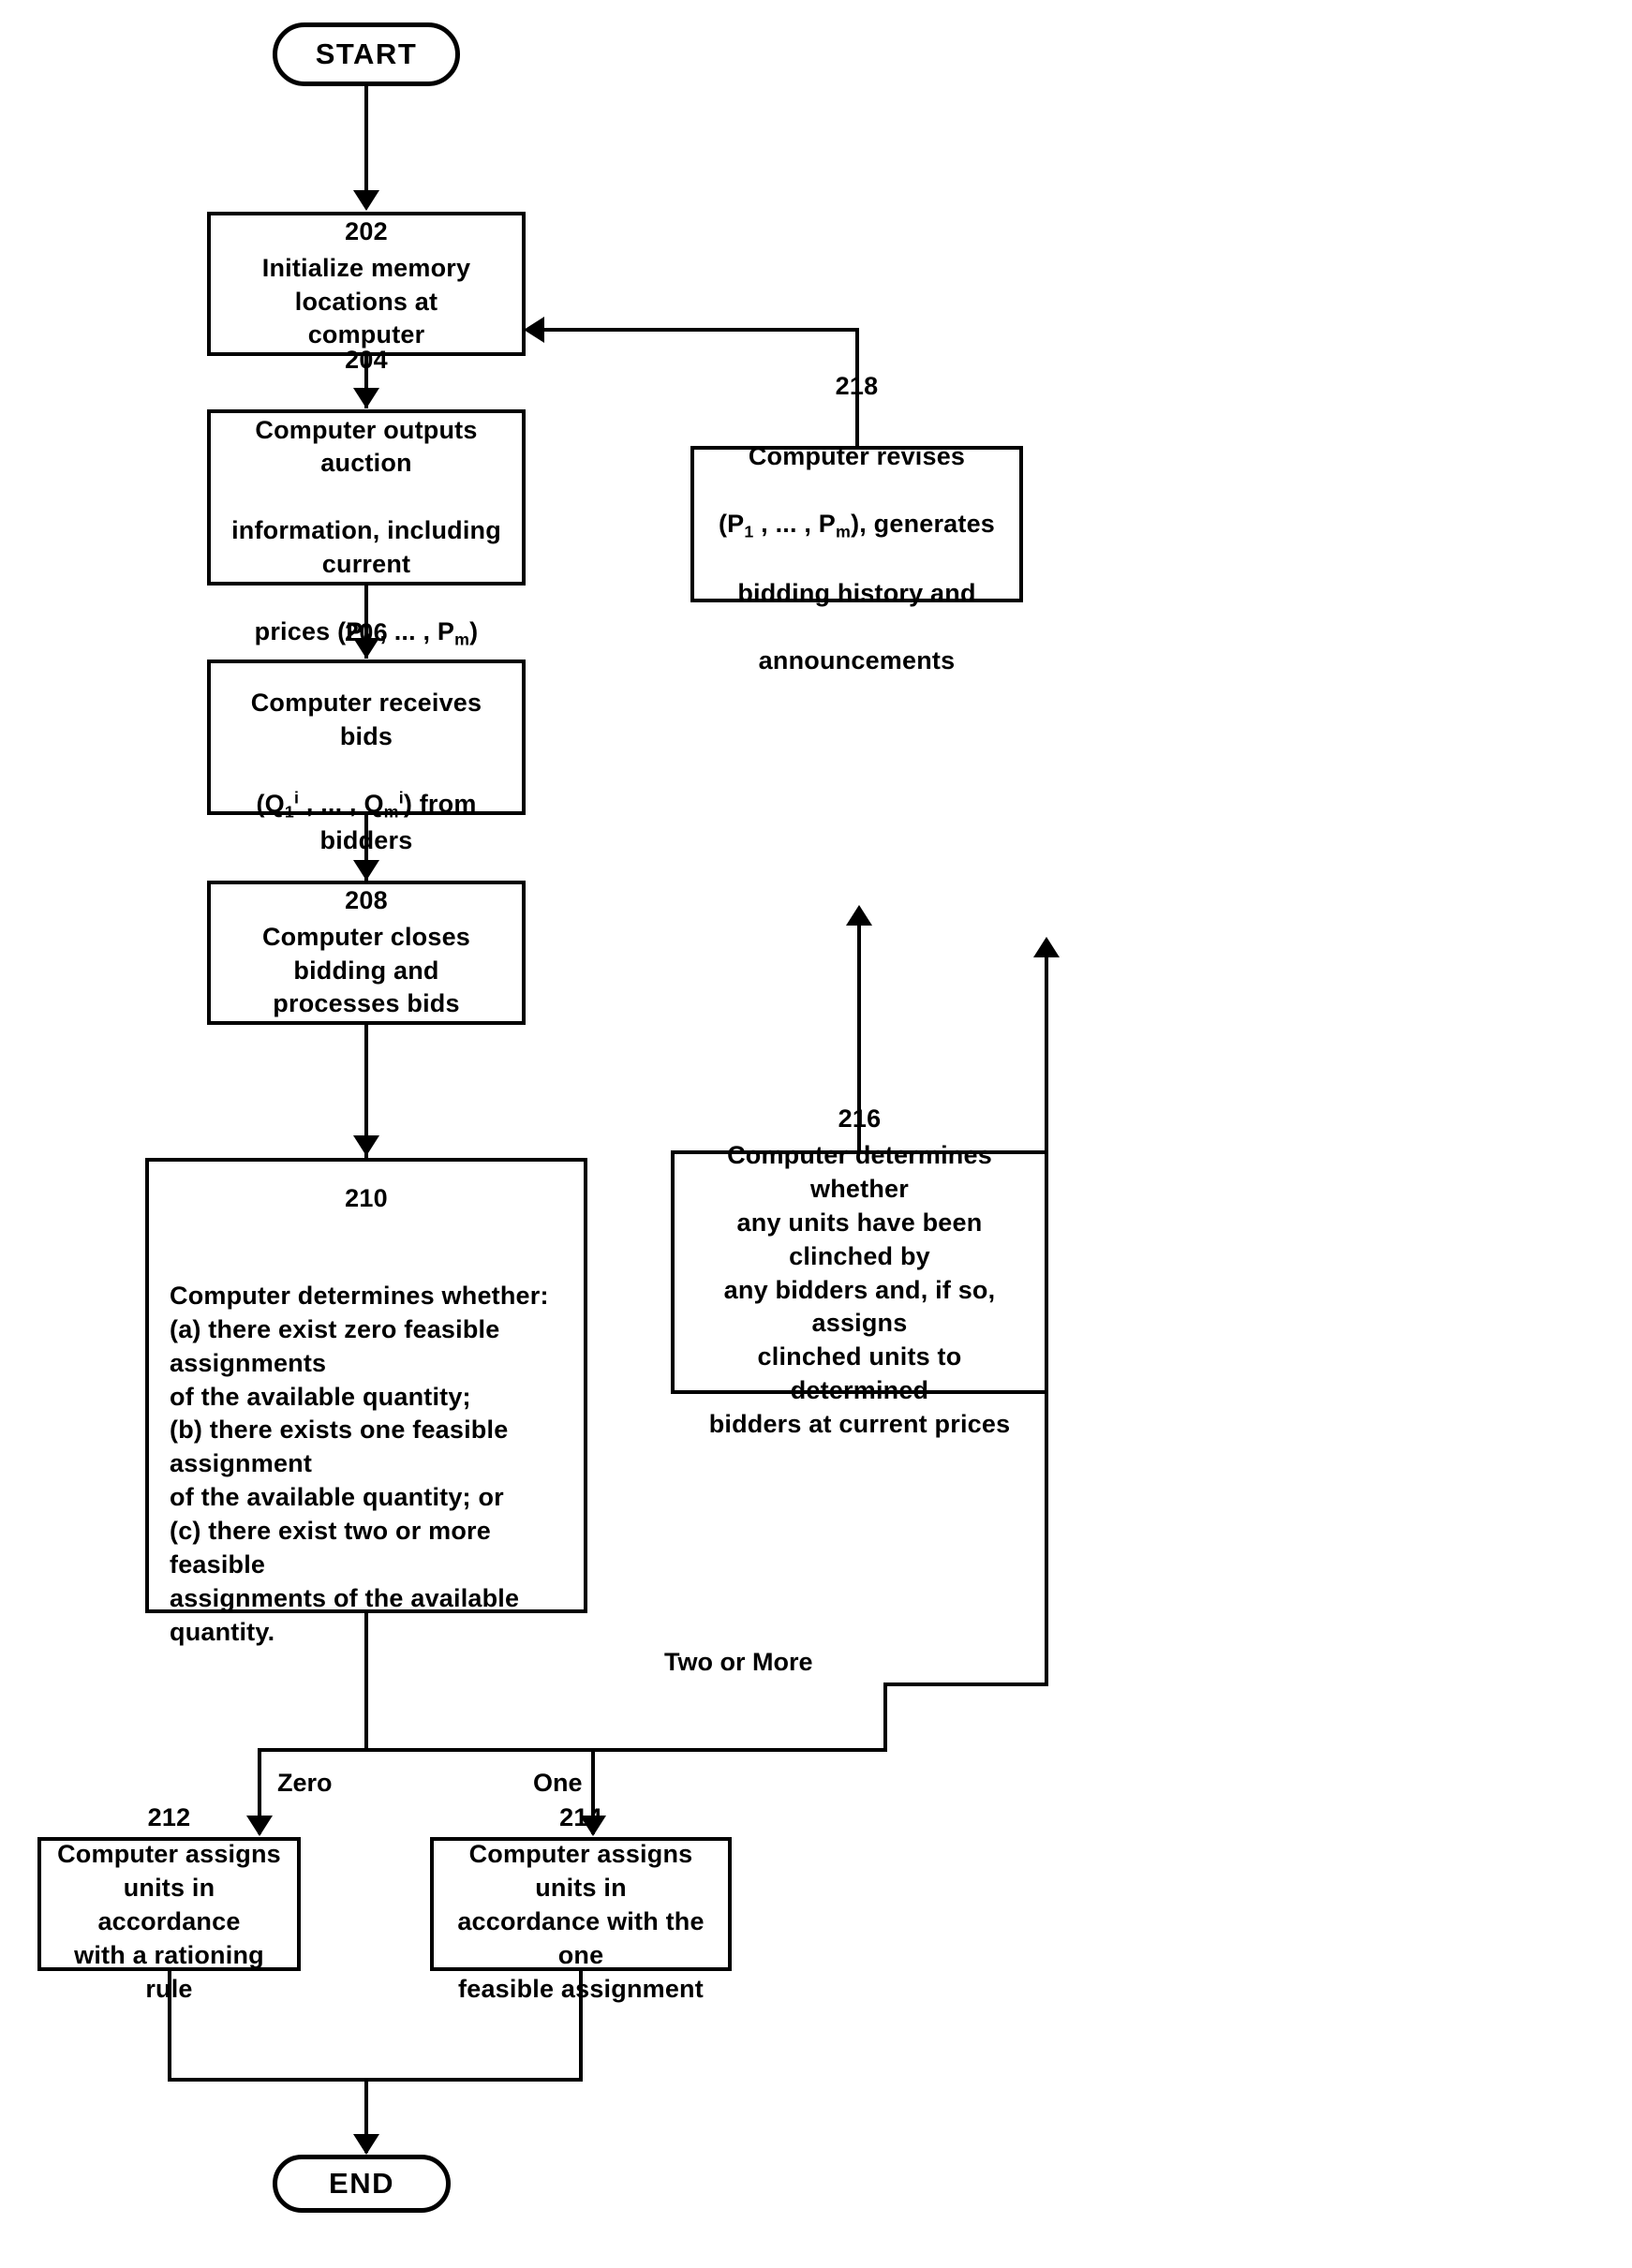 This screenshot has height=2268, width=1632. Describe the element at coordinates (366, 899) in the screenshot. I see `node-208-ref: 208` at that location.